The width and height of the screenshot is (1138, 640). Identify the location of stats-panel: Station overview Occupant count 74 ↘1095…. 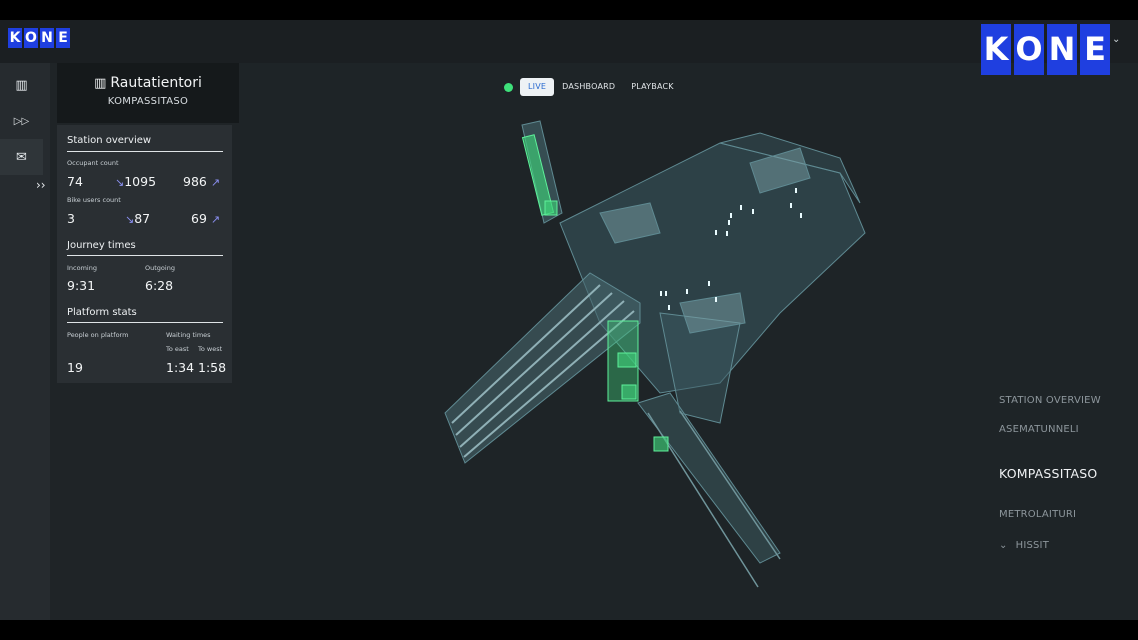
(144, 254).